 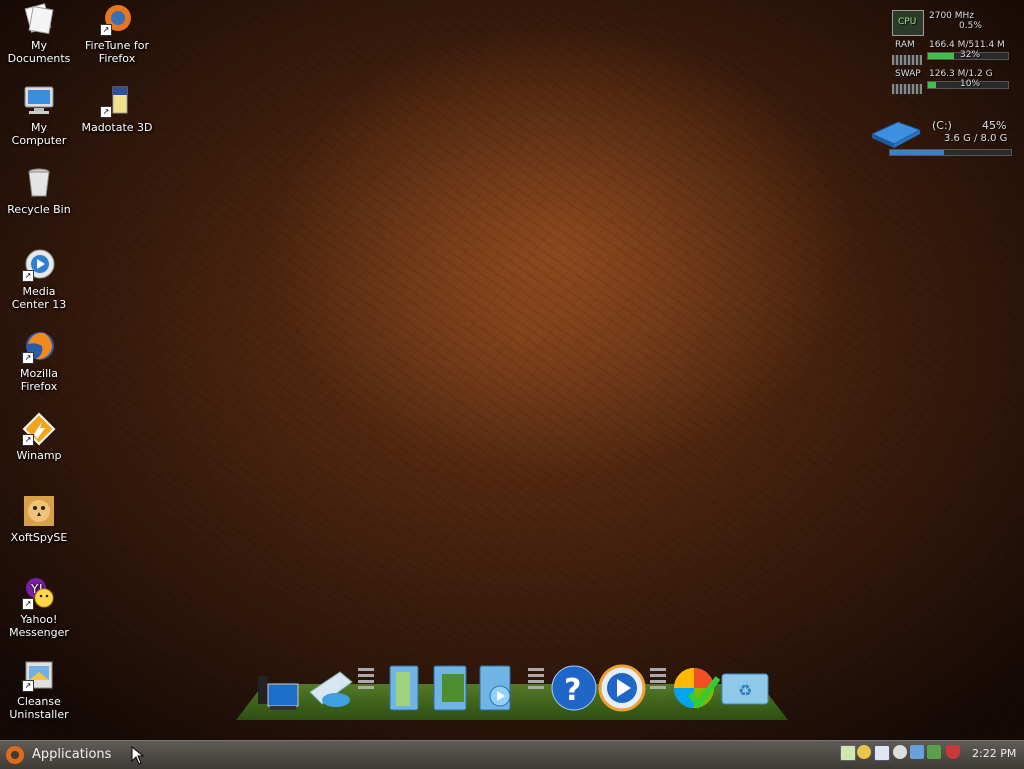 I want to click on desktop-icon-firetune: ↗ FireTune for Firefox, so click(x=117, y=33).